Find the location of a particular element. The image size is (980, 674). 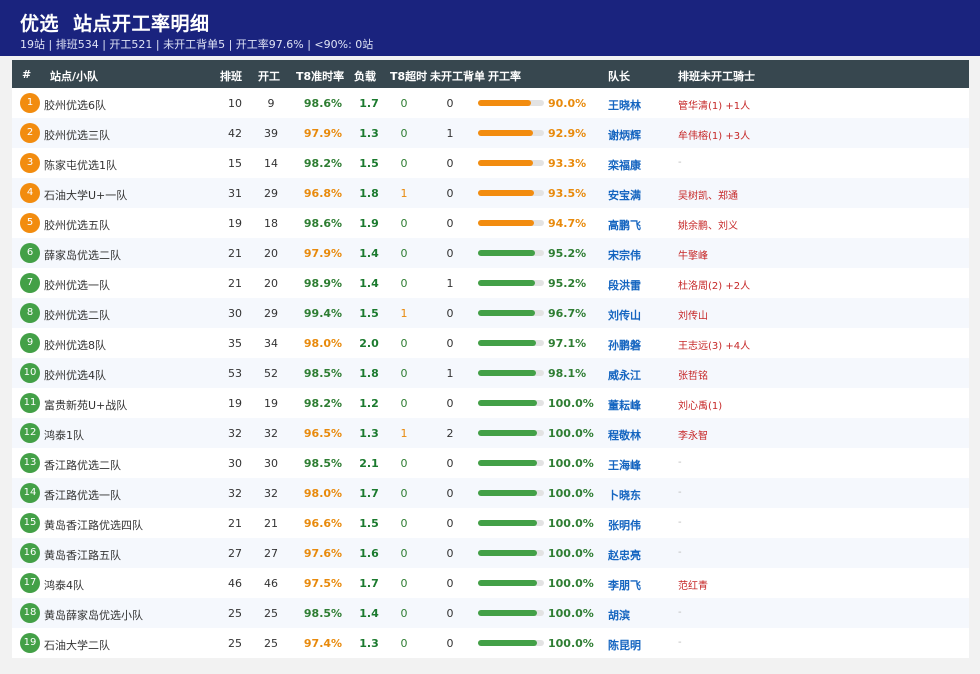

unstarted-riders: - is located at coordinates (680, 462).